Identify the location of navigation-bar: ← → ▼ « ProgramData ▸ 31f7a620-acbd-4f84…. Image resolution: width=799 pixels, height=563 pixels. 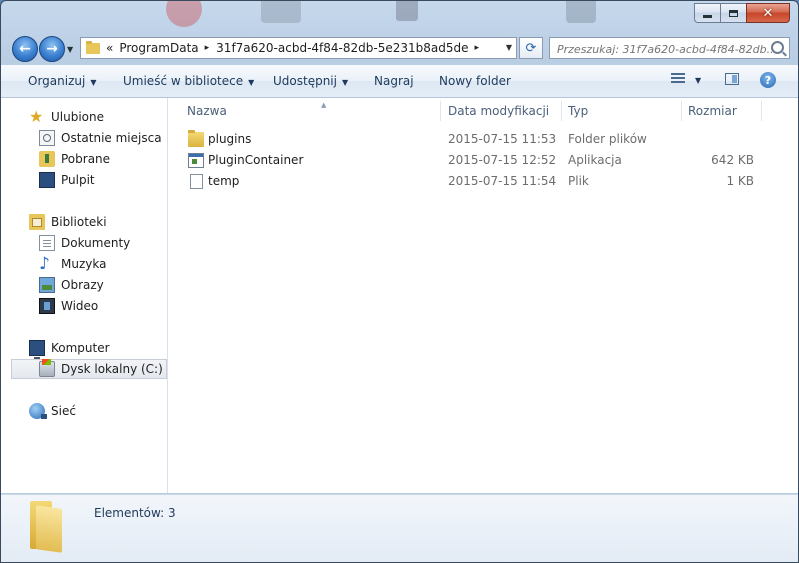
(399, 48).